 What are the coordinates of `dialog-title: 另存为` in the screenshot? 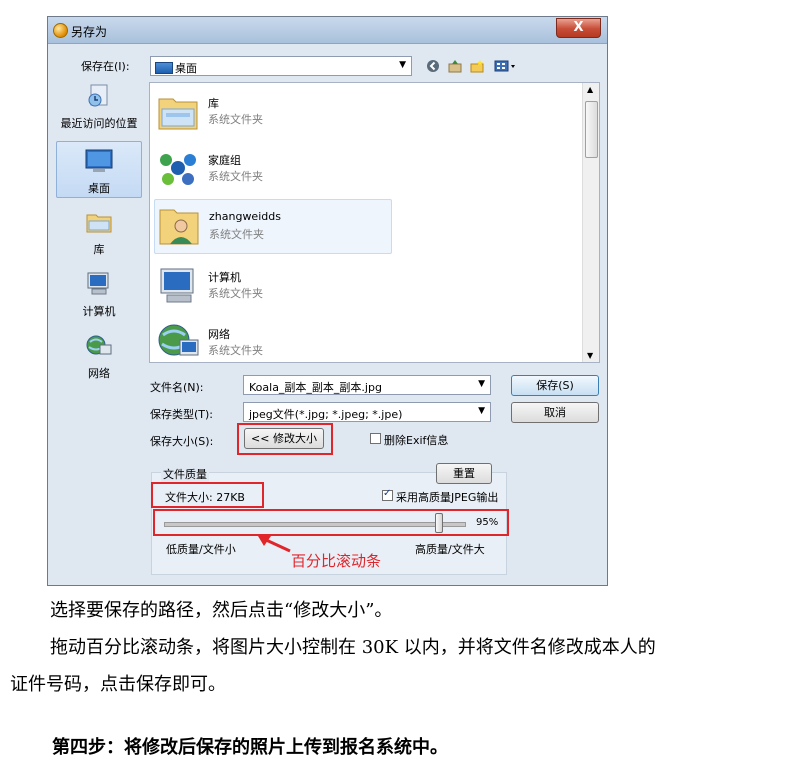 It's located at (89, 32).